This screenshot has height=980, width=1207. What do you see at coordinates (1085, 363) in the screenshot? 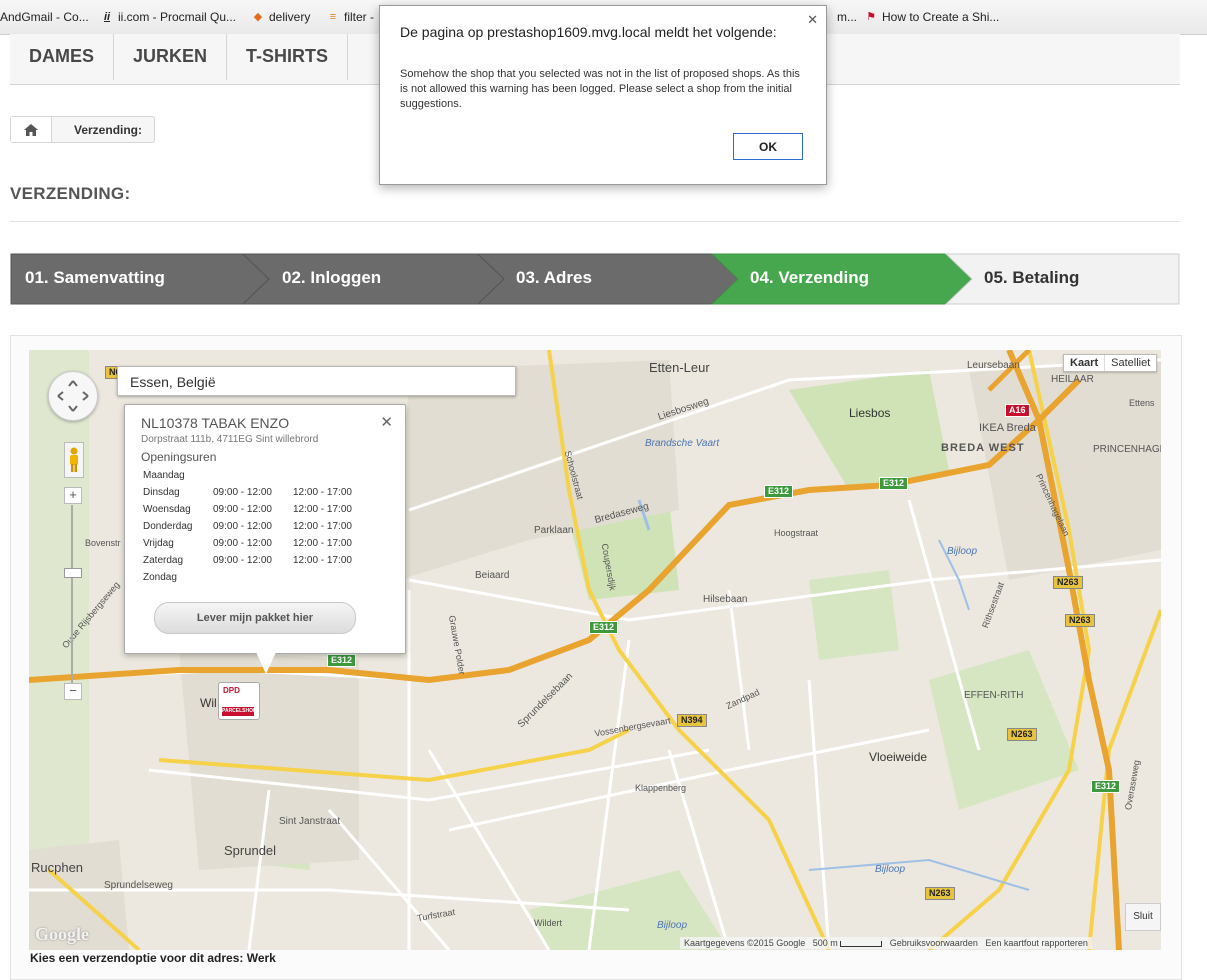
I see `map-type-kaart: Kaart` at bounding box center [1085, 363].